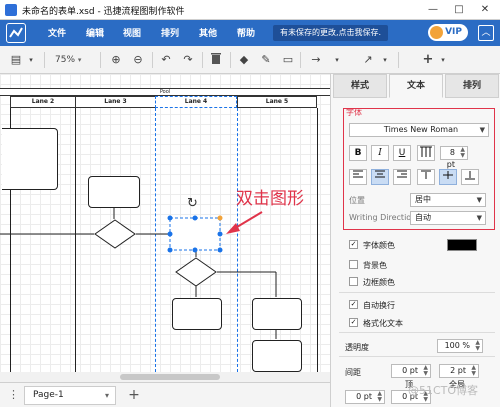 This screenshot has width=500, height=407. I want to click on formatted-text-label: 格式化文本, so click(383, 323).